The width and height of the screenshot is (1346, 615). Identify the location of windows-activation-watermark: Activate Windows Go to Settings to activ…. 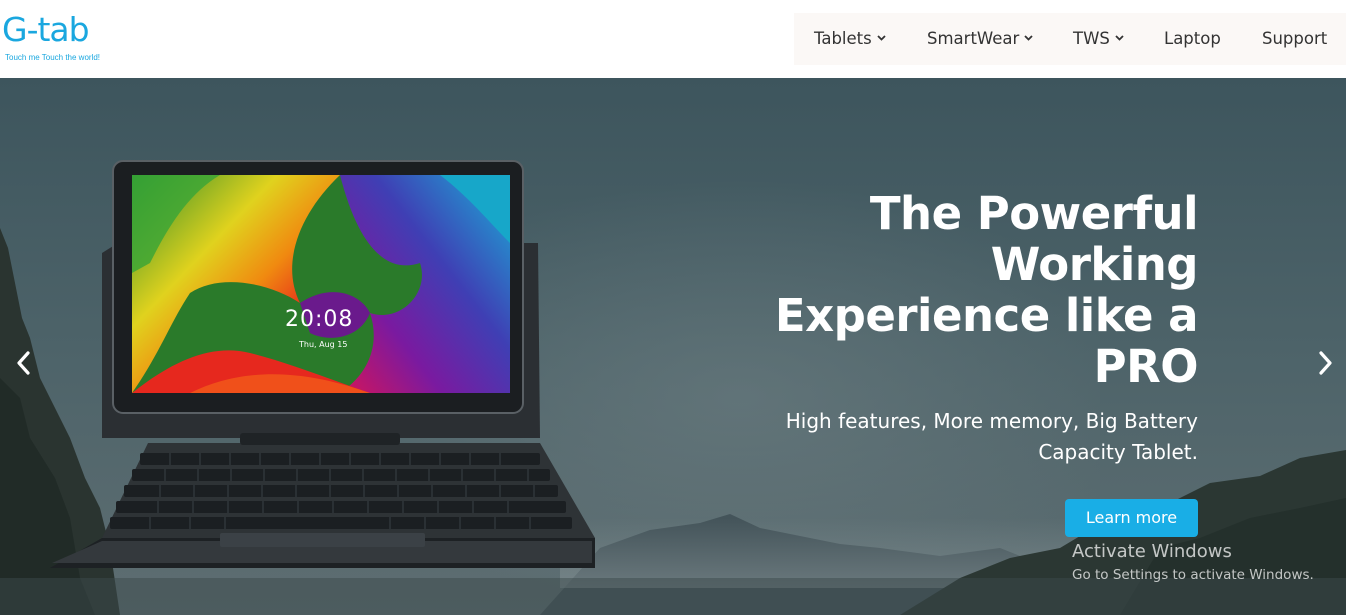
(1193, 563).